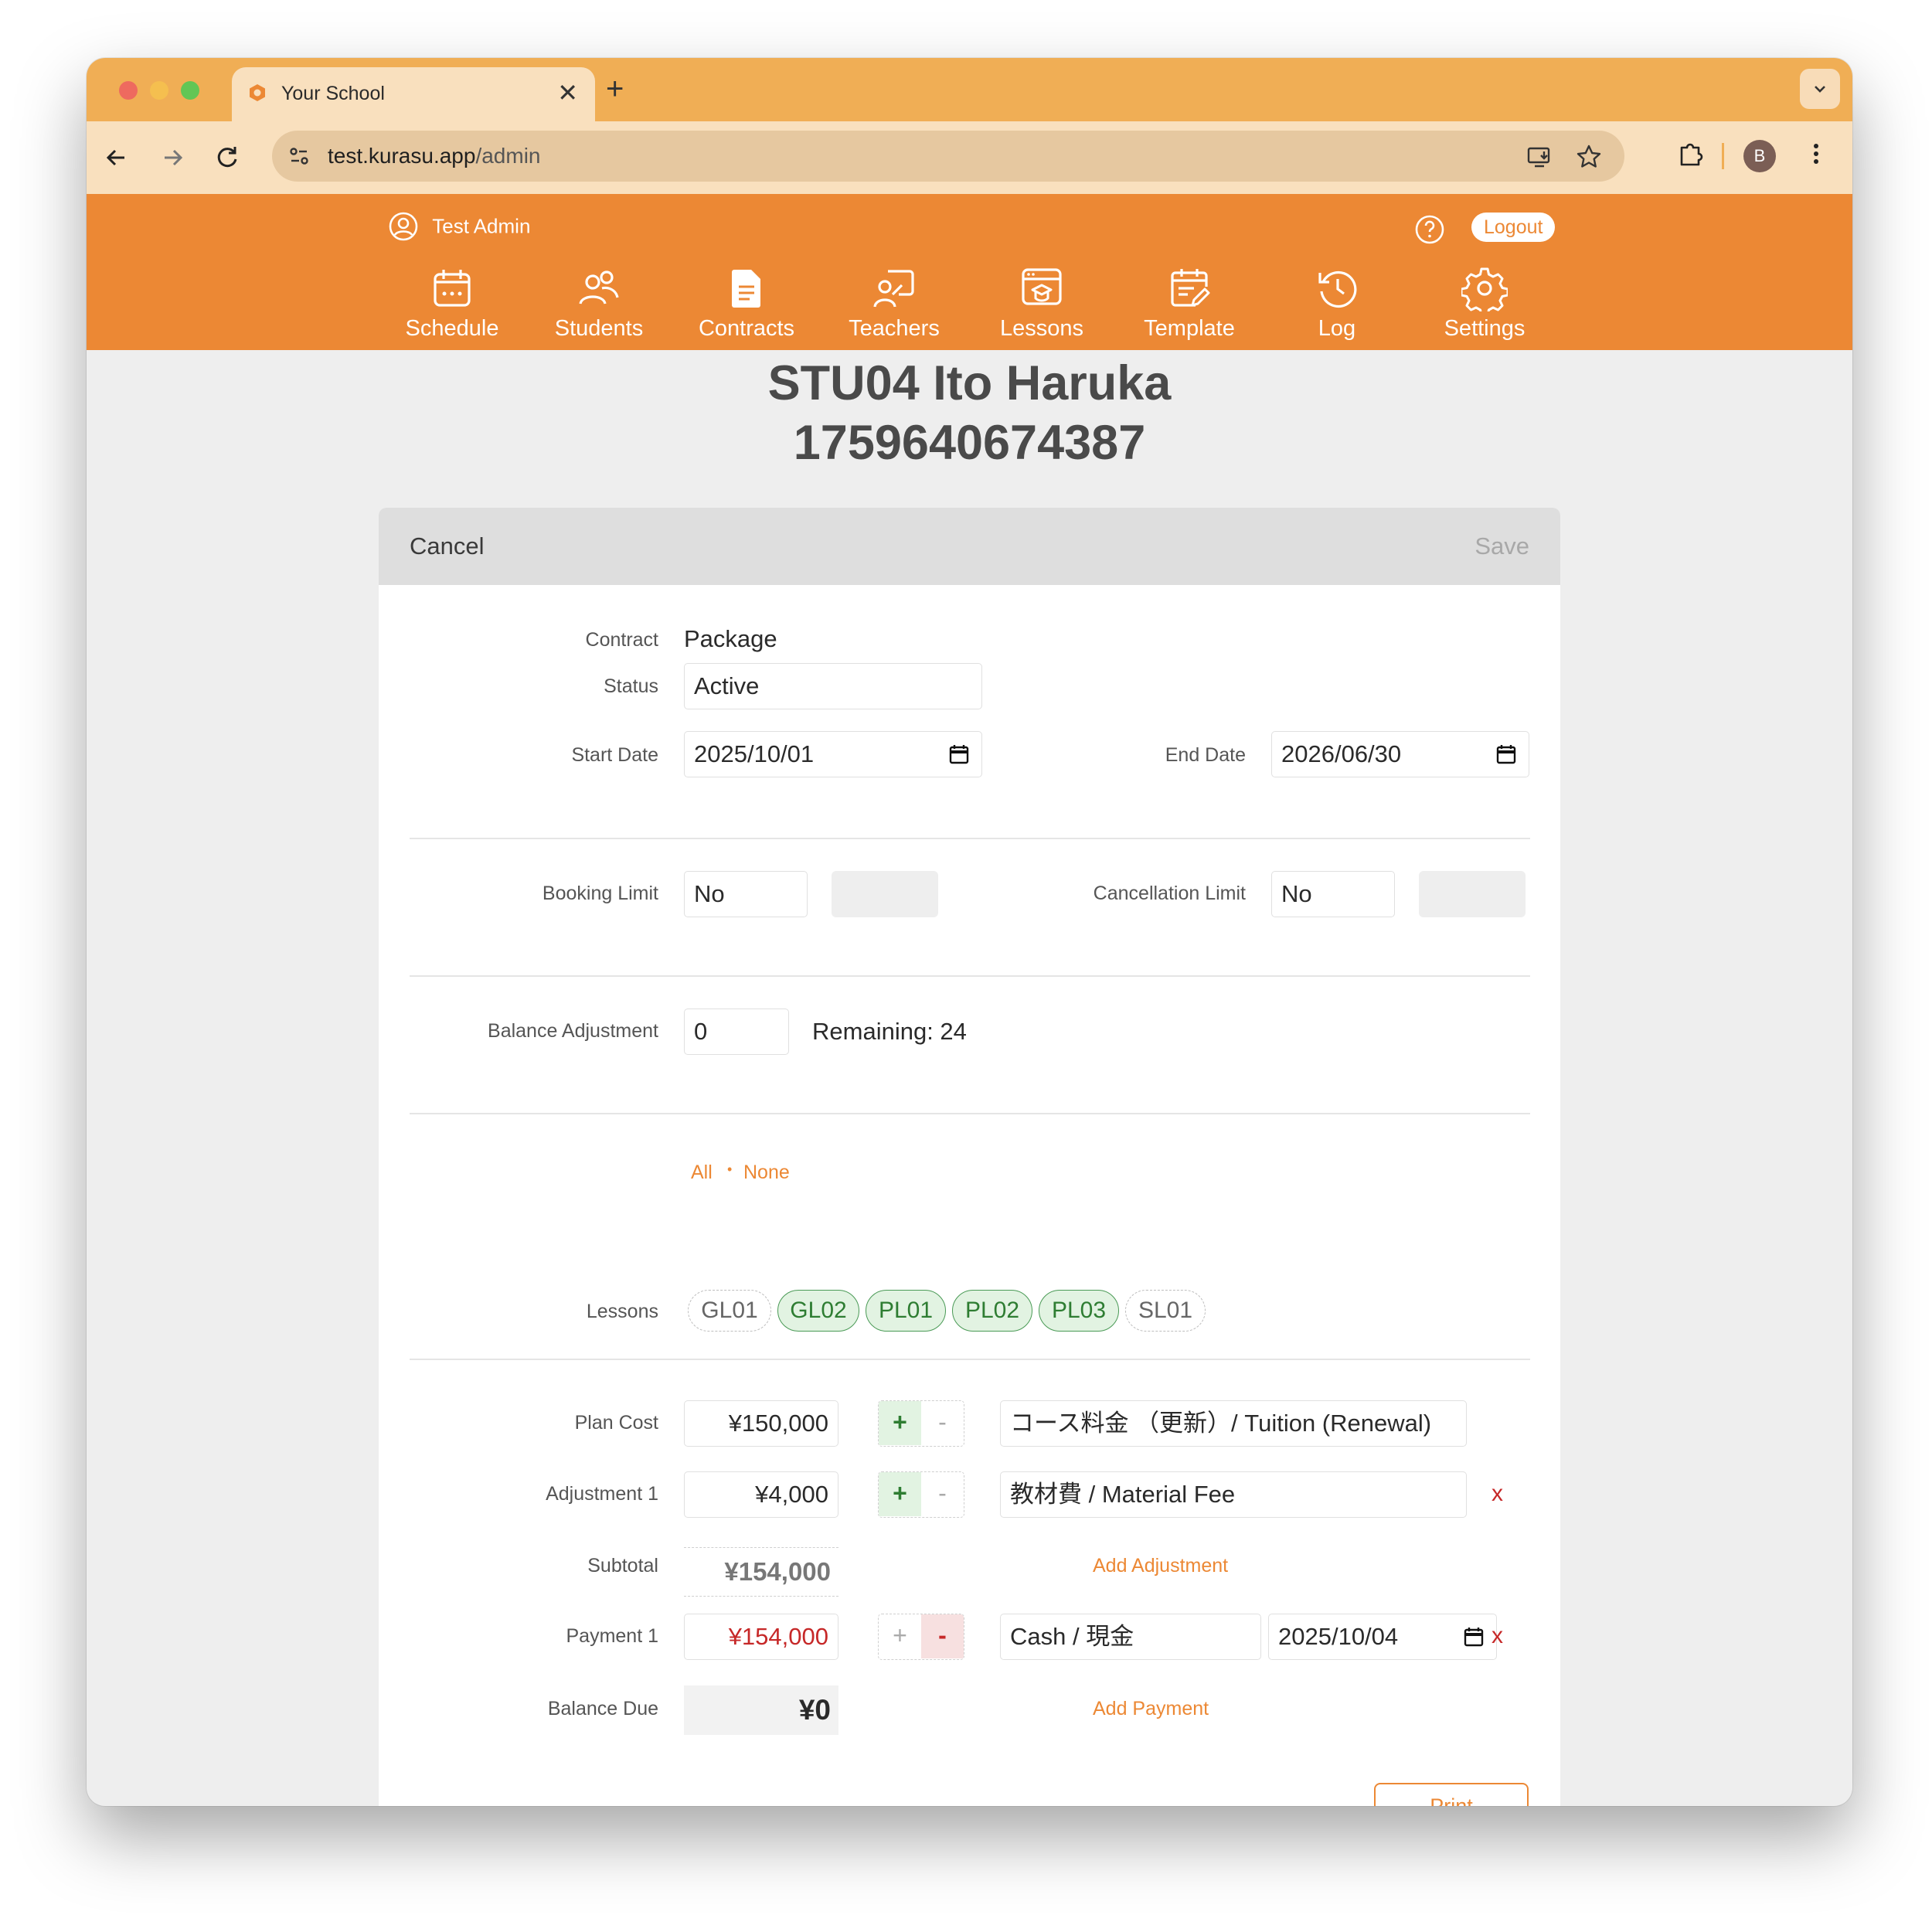  What do you see at coordinates (1540, 157) in the screenshot?
I see `install-app-icon` at bounding box center [1540, 157].